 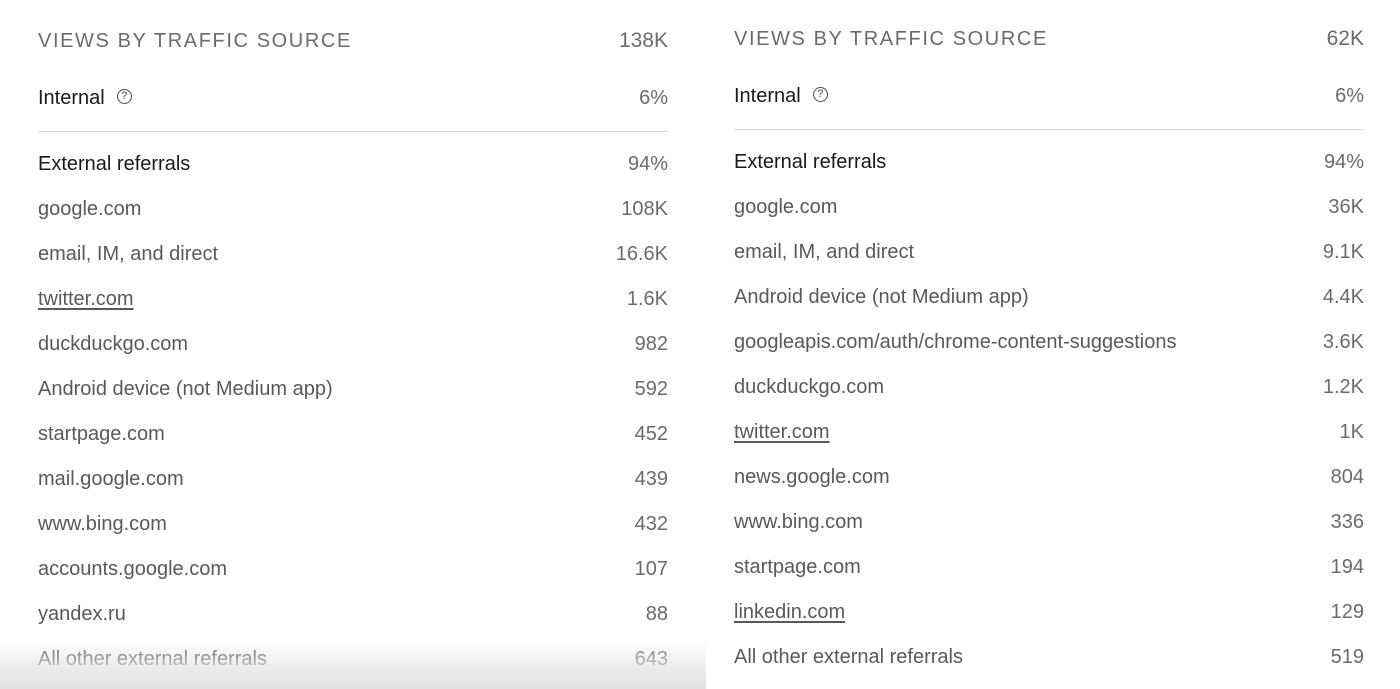 What do you see at coordinates (643, 40) in the screenshot?
I see `panel-total: 138K` at bounding box center [643, 40].